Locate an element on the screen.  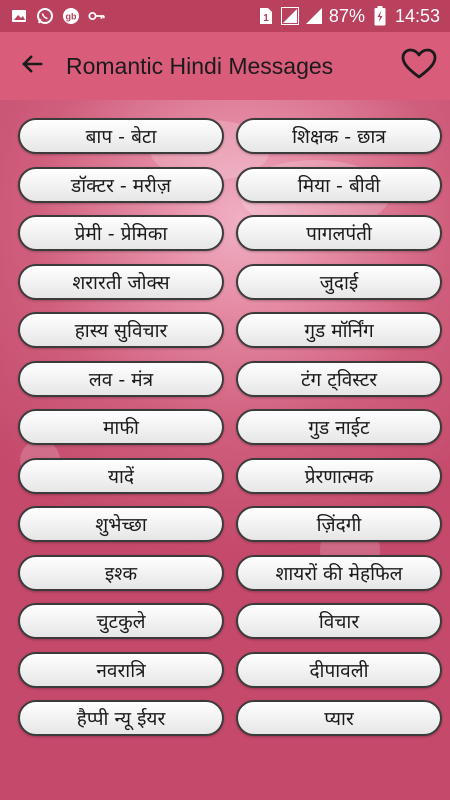
category-button: हैप्पी न्यू ईयर is located at coordinates (121, 718).